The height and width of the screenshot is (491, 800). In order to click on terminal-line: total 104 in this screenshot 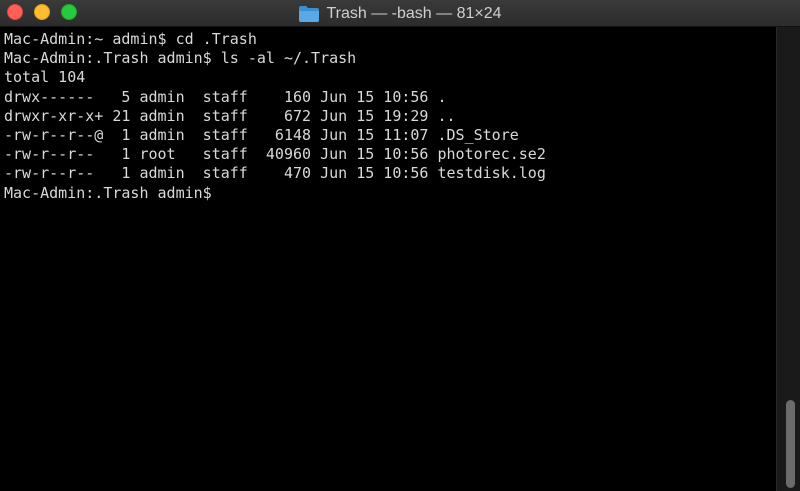, I will do `click(45, 77)`.